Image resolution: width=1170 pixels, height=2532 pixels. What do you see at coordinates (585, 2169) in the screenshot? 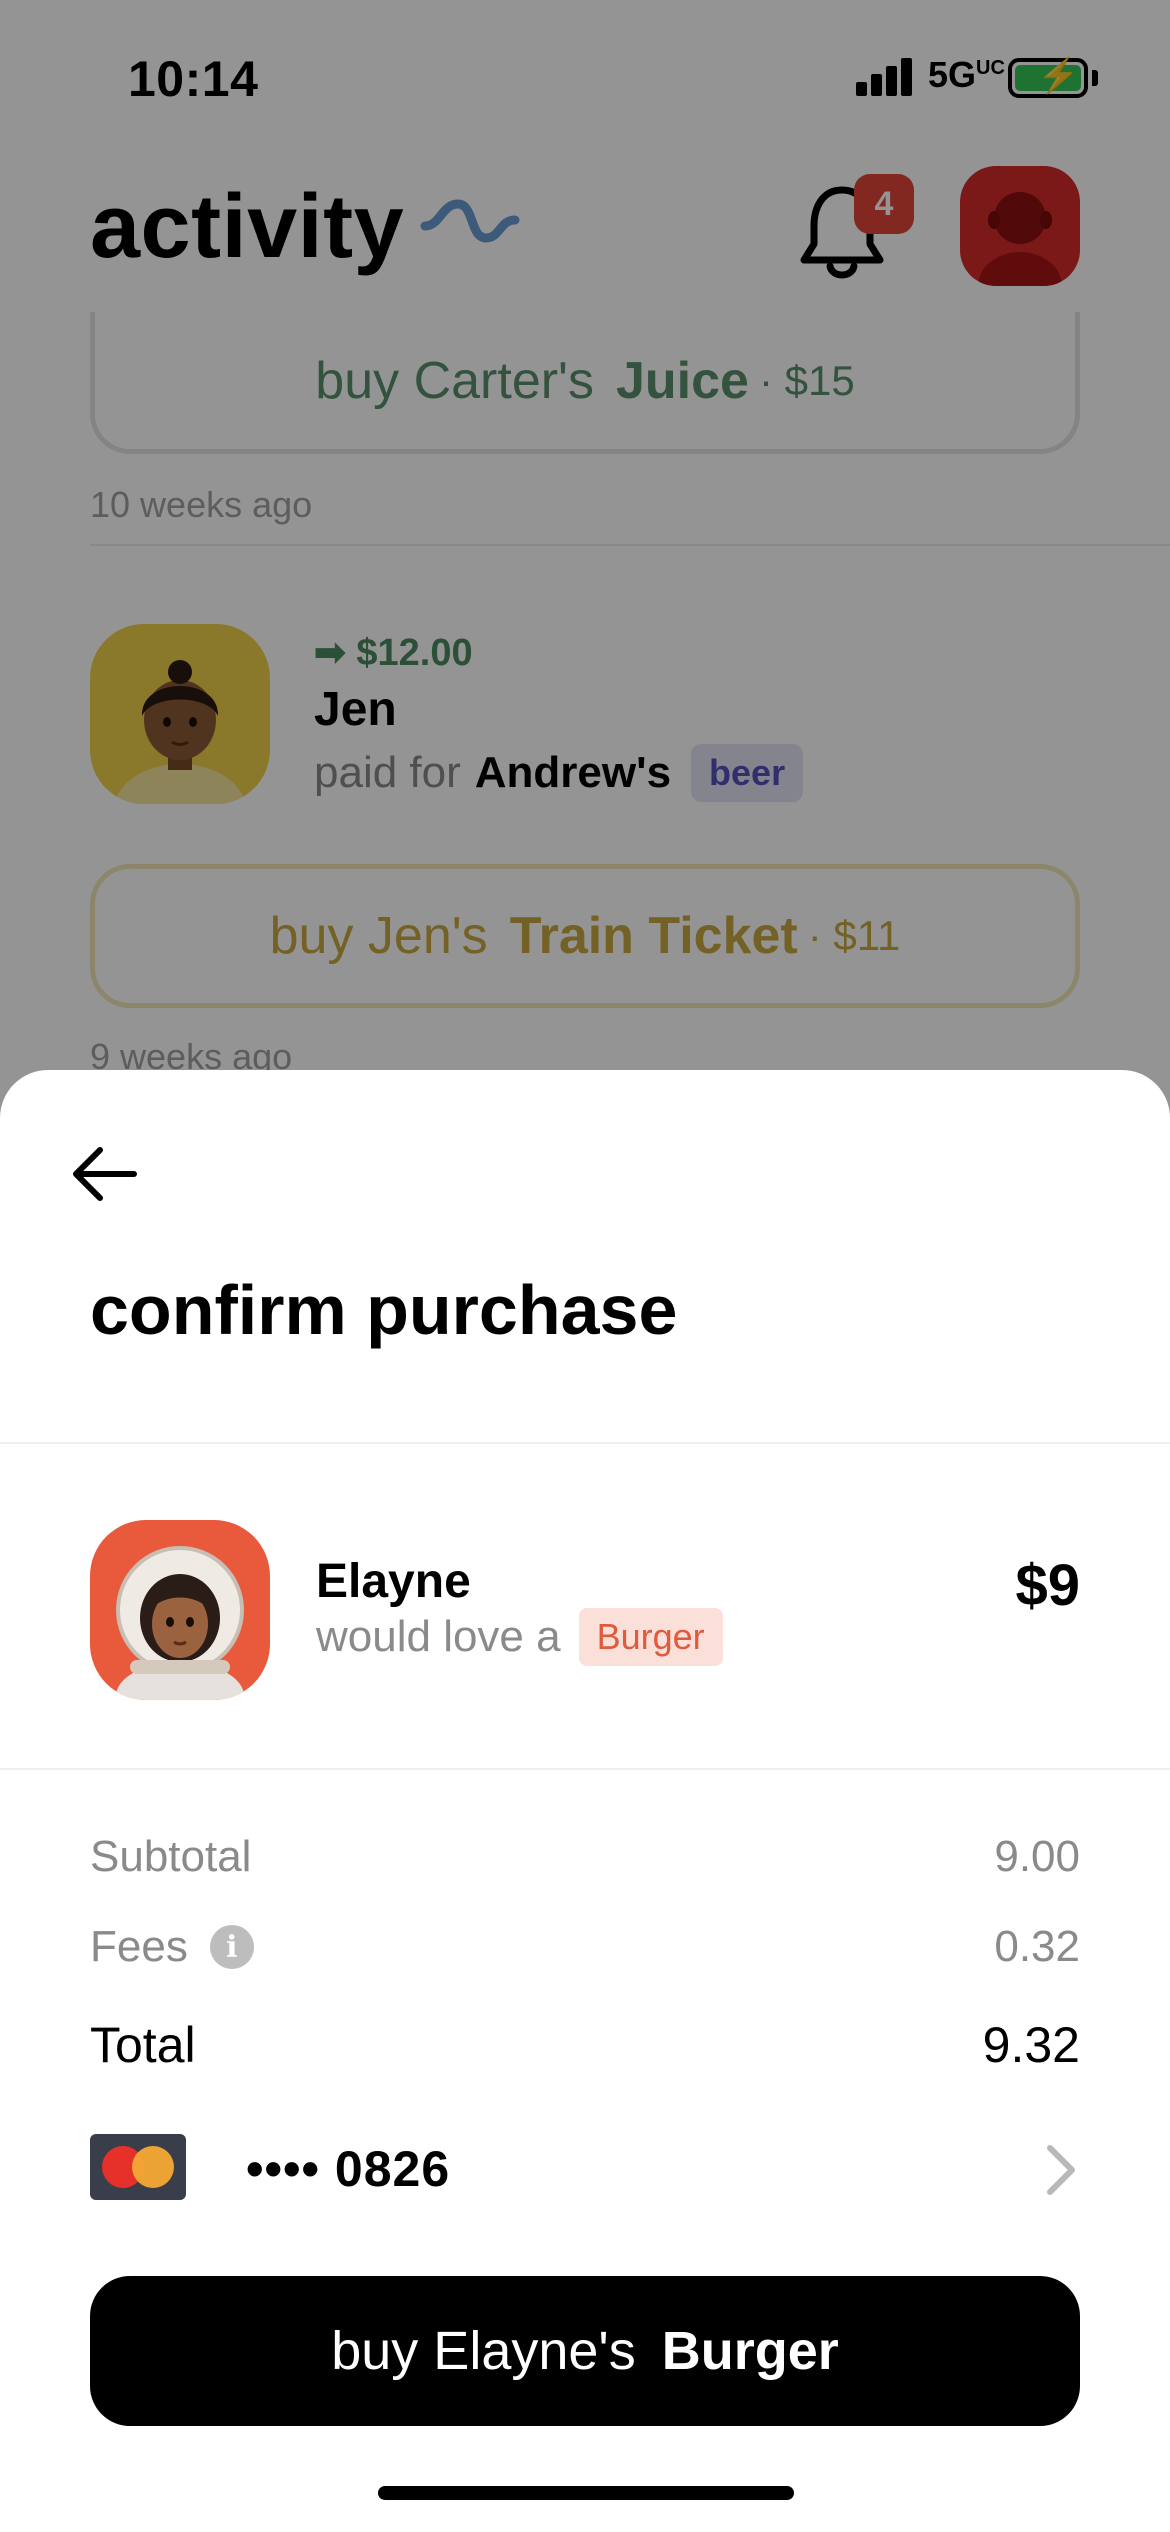
I see `payment-method-row: •••• 0826` at bounding box center [585, 2169].